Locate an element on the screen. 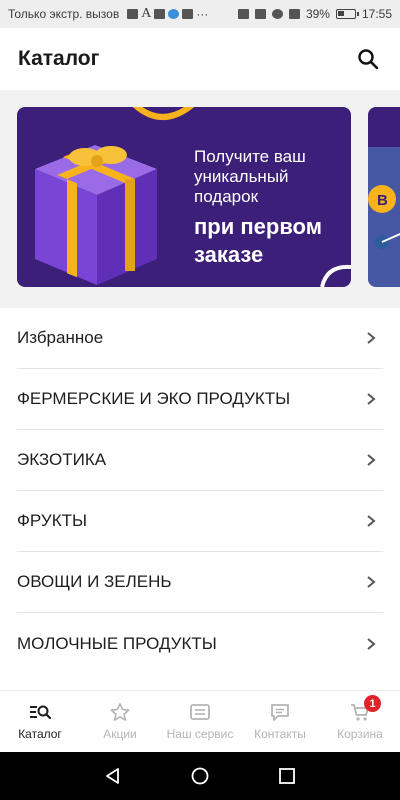 This screenshot has width=400, height=800. category-item-favorites: Избранное is located at coordinates (200, 338).